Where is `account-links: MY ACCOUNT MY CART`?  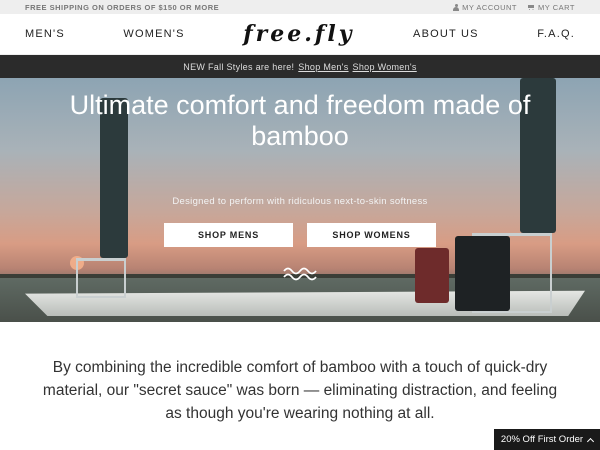 account-links: MY ACCOUNT MY CART is located at coordinates (514, 7).